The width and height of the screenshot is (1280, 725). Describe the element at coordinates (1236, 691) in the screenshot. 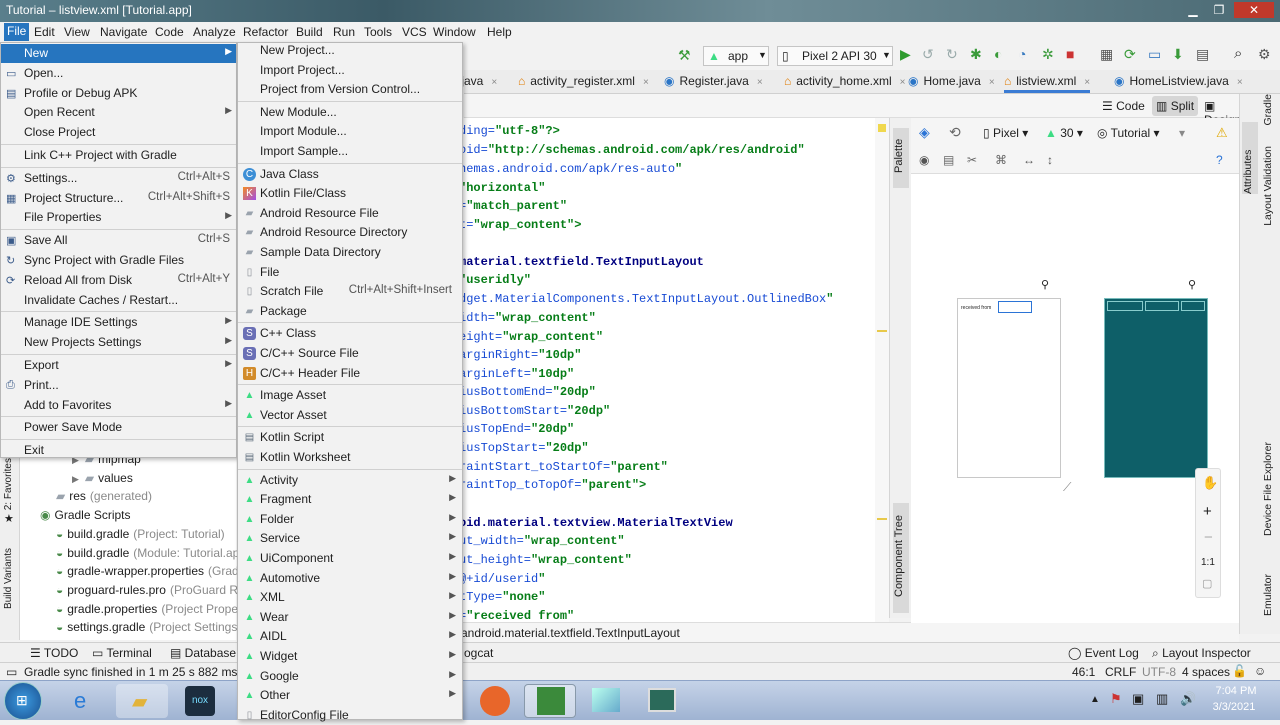

I see `clock-time: 7:04 PM` at that location.